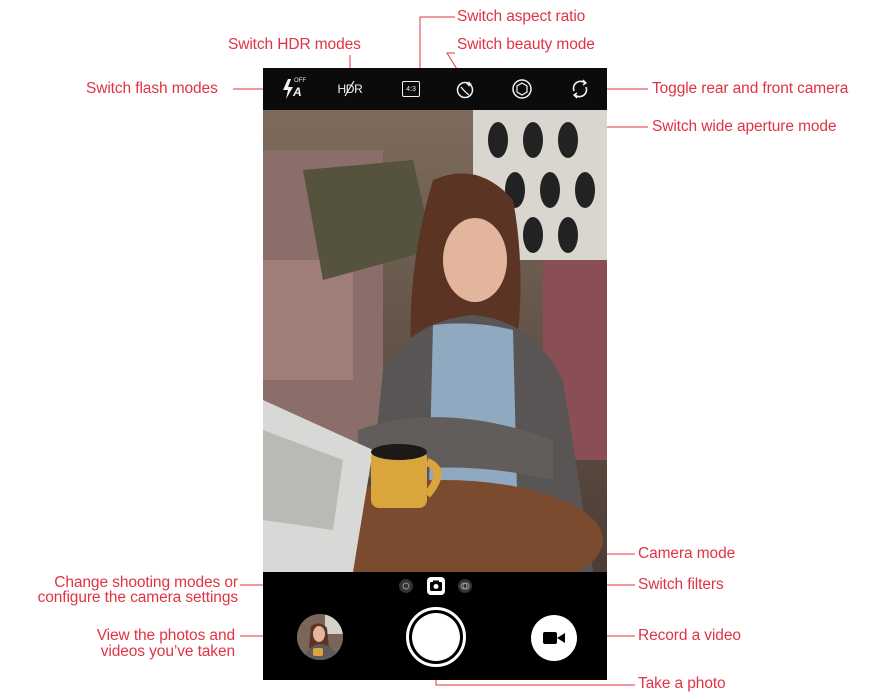 This screenshot has height=692, width=871. I want to click on gallery-thumbnail-image, so click(320, 637).